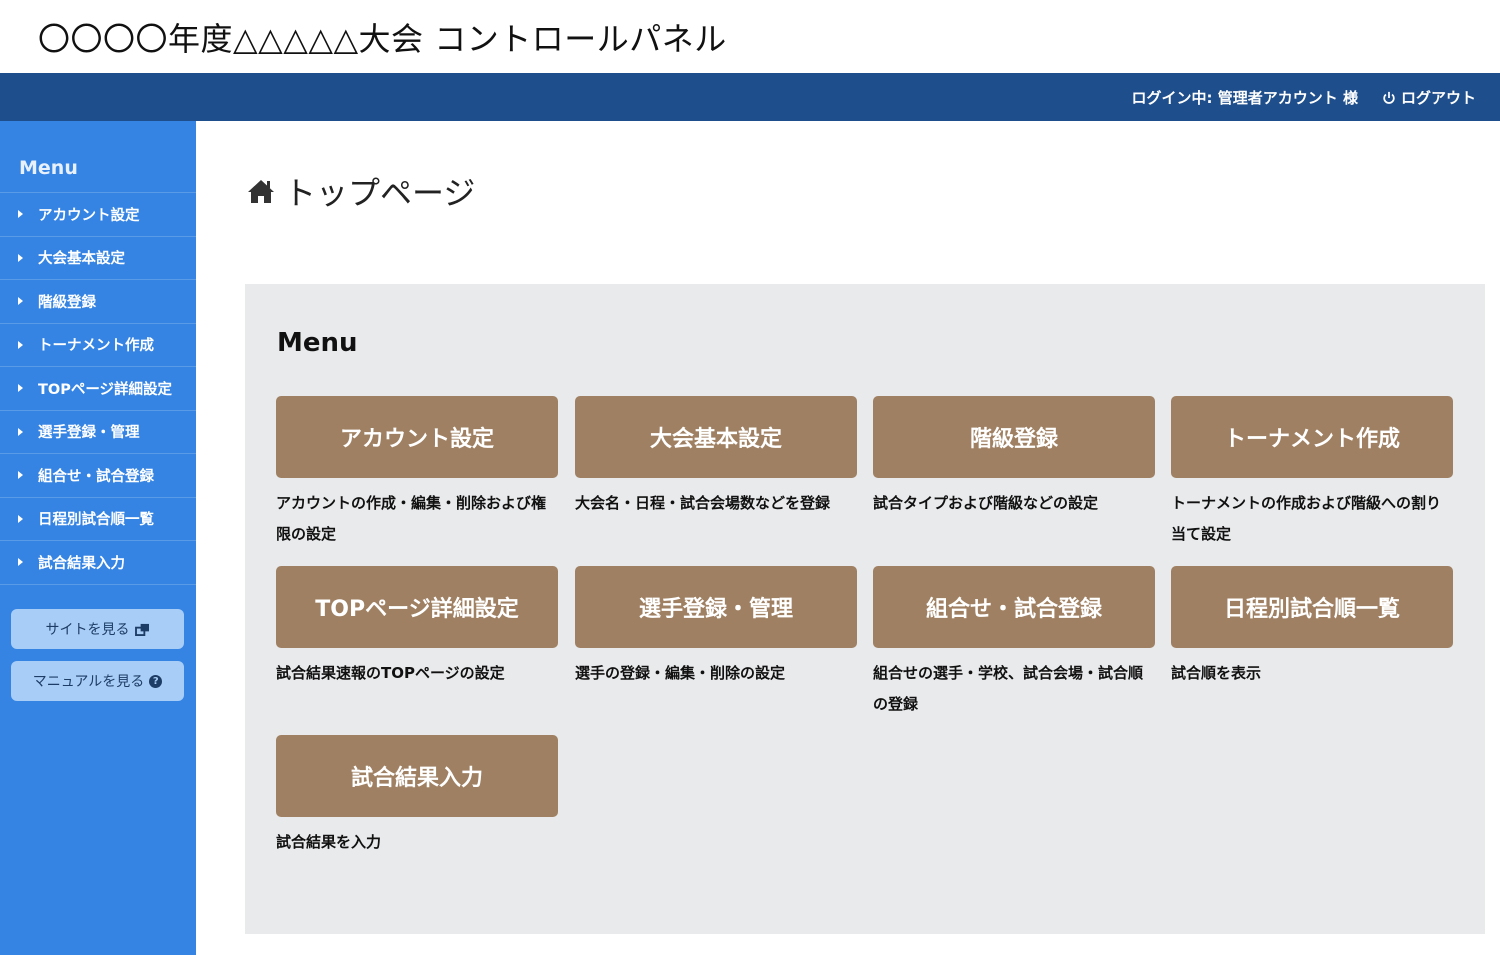 This screenshot has width=1500, height=955. Describe the element at coordinates (680, 673) in the screenshot. I see `card-description: 選手の登録・編集・削除の設定` at that location.